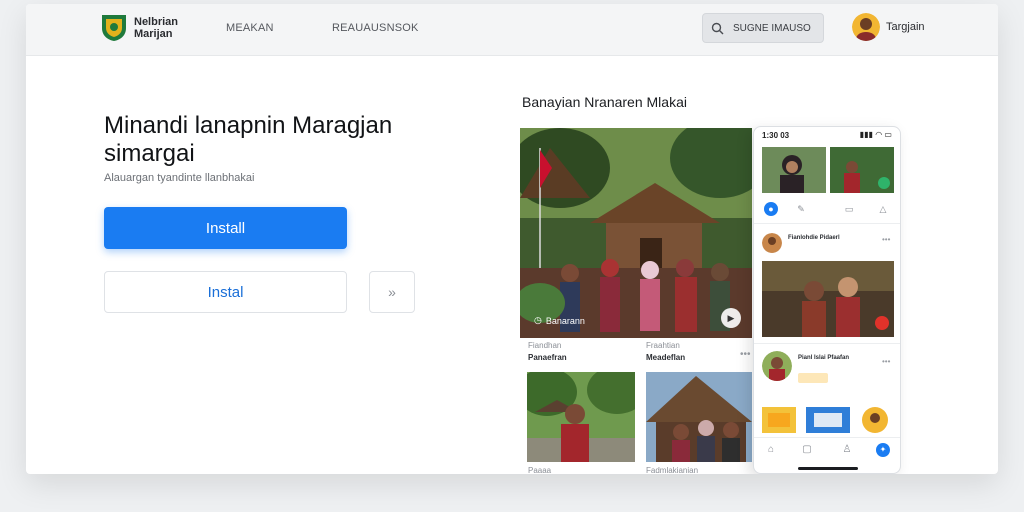 This screenshot has height=512, width=1024. Describe the element at coordinates (672, 470) in the screenshot. I see `caption-small-4: Fadmlakianian` at that location.